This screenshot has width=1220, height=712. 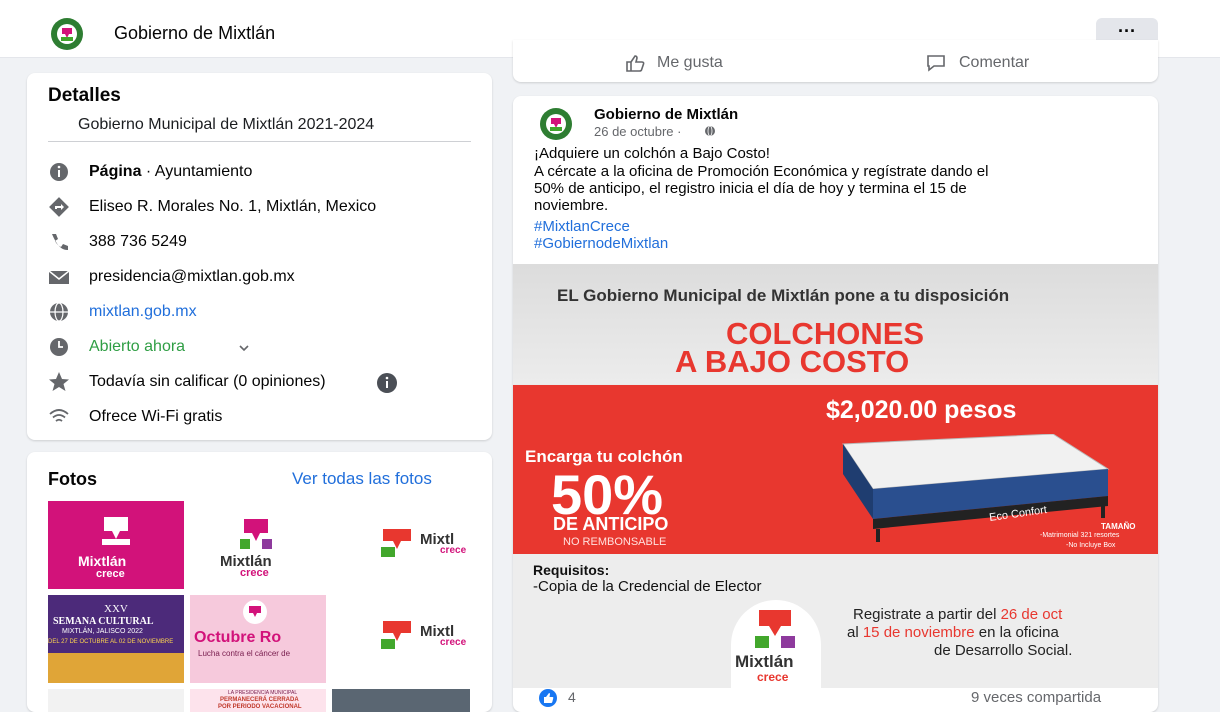 What do you see at coordinates (197, 171) in the screenshot?
I see `page-type-value: · Ayuntamiento` at bounding box center [197, 171].